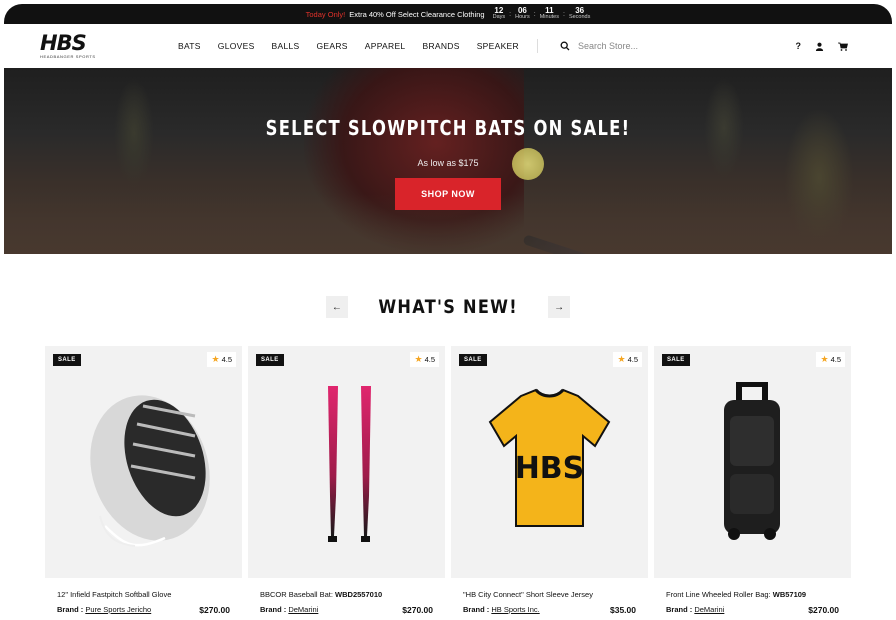  I want to click on nav-divider, so click(537, 46).